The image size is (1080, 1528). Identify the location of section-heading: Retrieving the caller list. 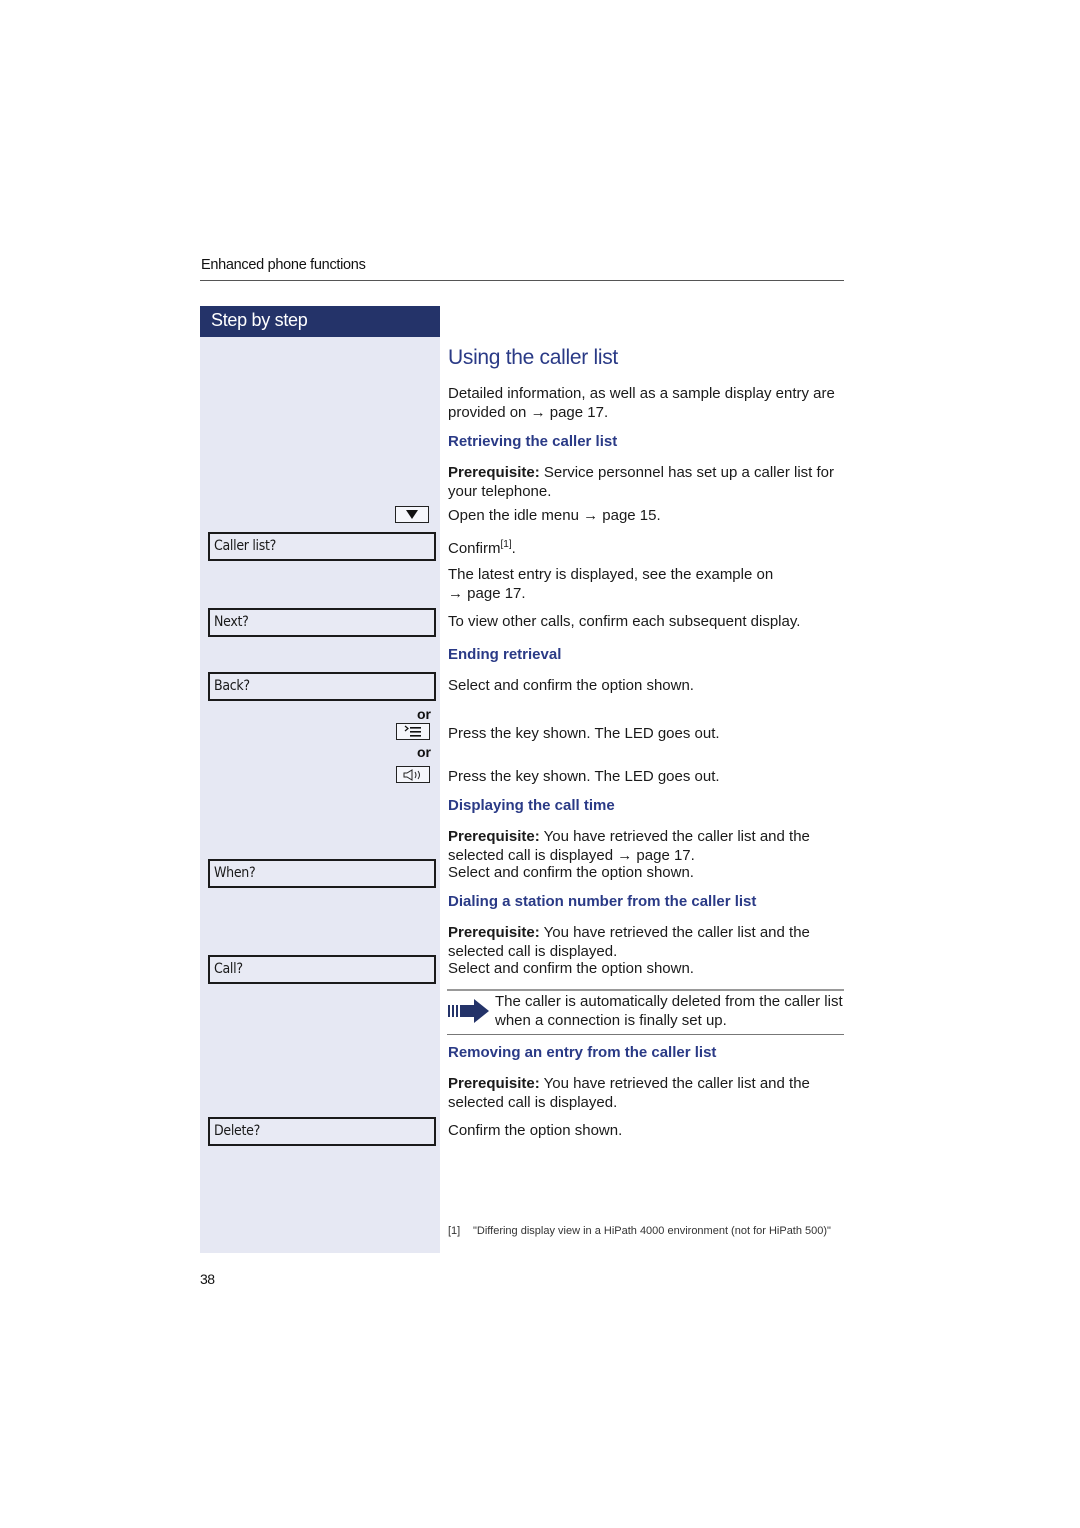
(533, 441).